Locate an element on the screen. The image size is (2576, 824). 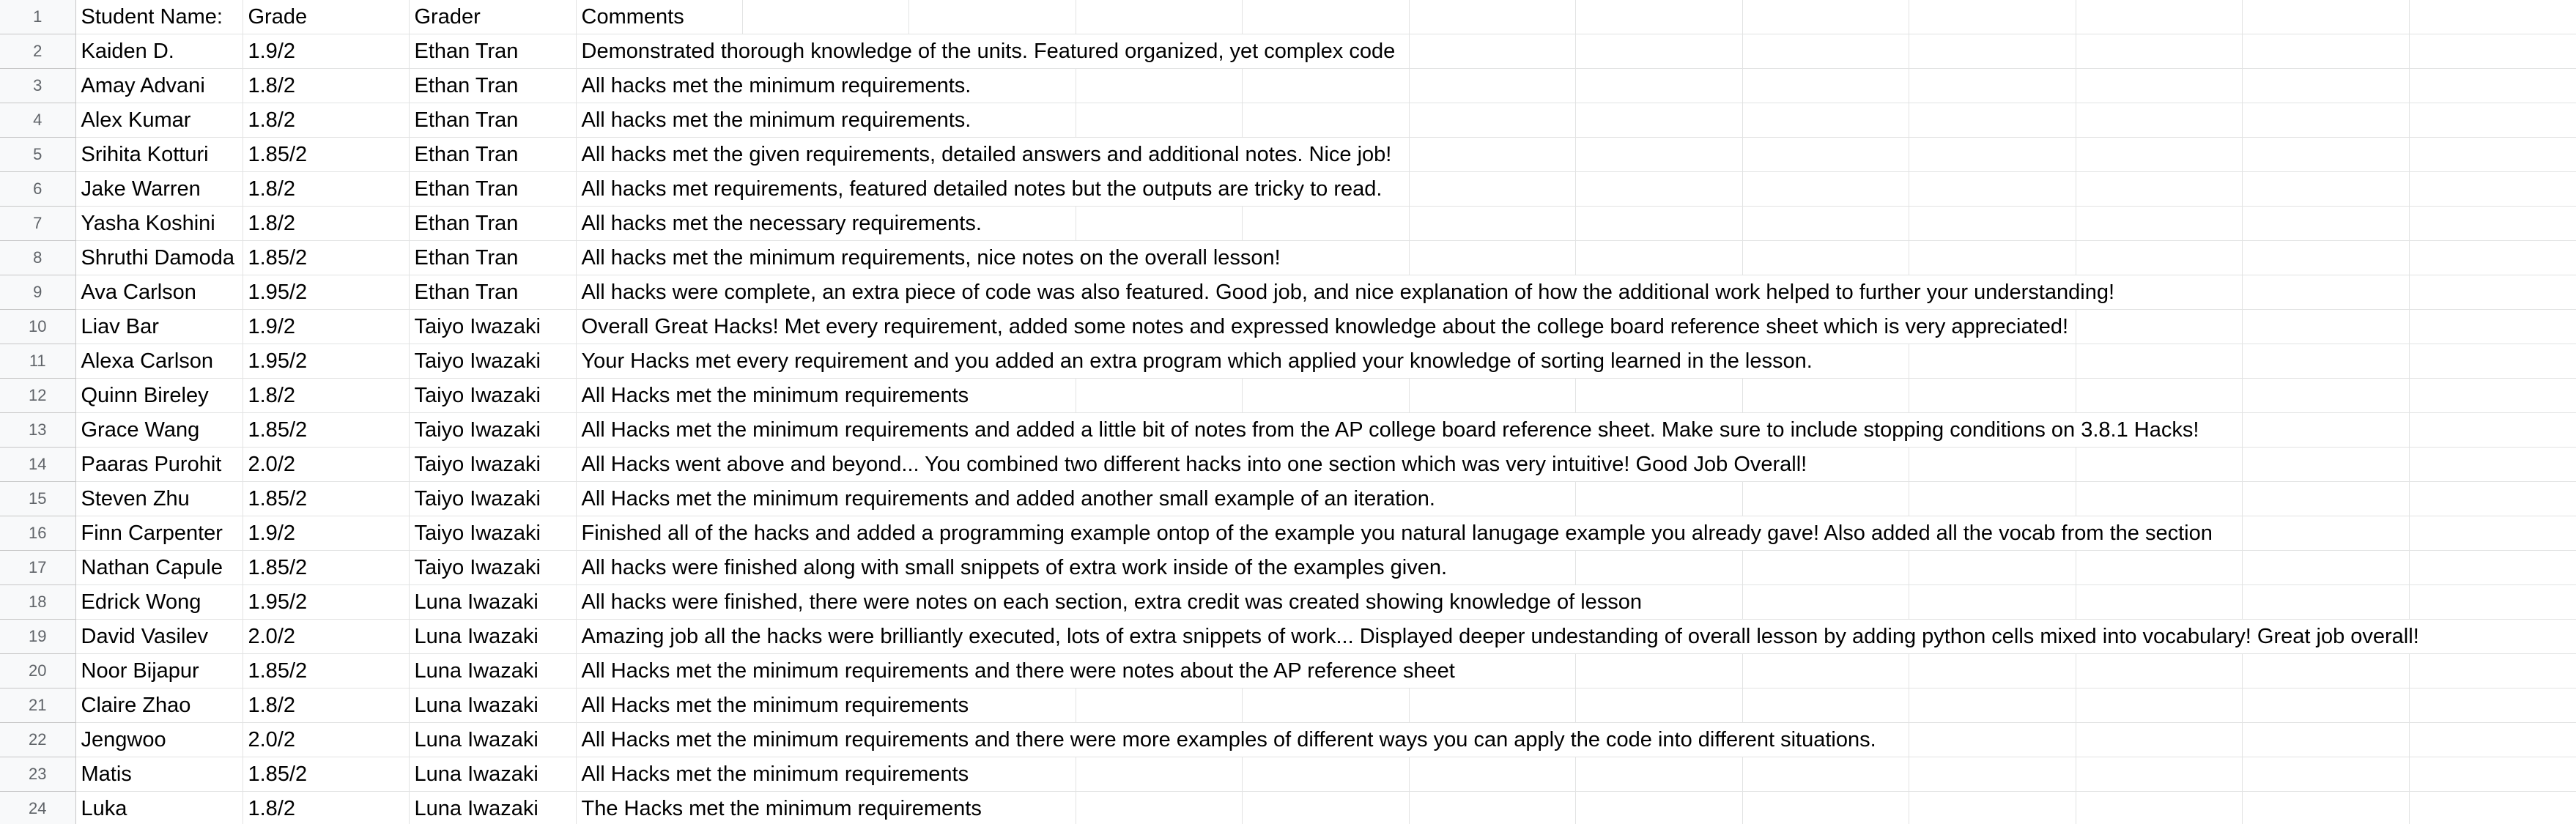
student-name-cell: Liav Bar is located at coordinates (159, 326).